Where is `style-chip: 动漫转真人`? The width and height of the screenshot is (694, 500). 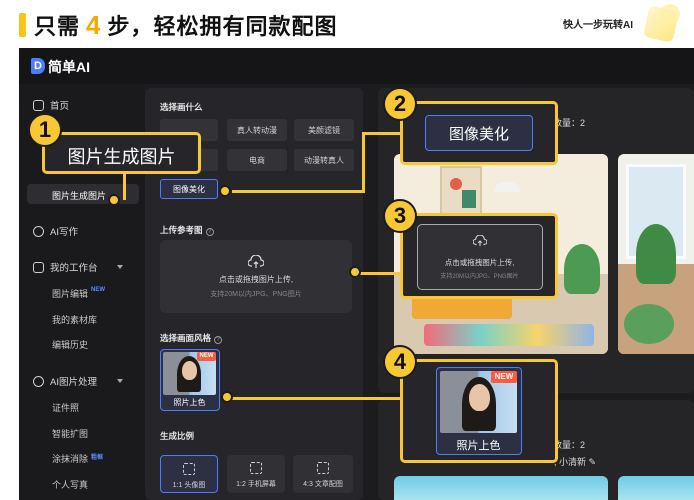 style-chip: 动漫转真人 is located at coordinates (324, 160).